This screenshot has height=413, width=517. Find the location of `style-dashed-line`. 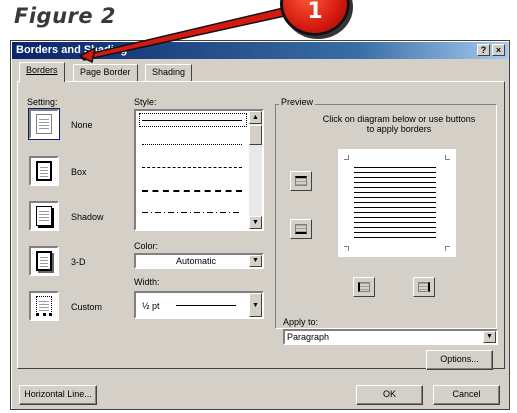

style-dashed-line is located at coordinates (192, 167).